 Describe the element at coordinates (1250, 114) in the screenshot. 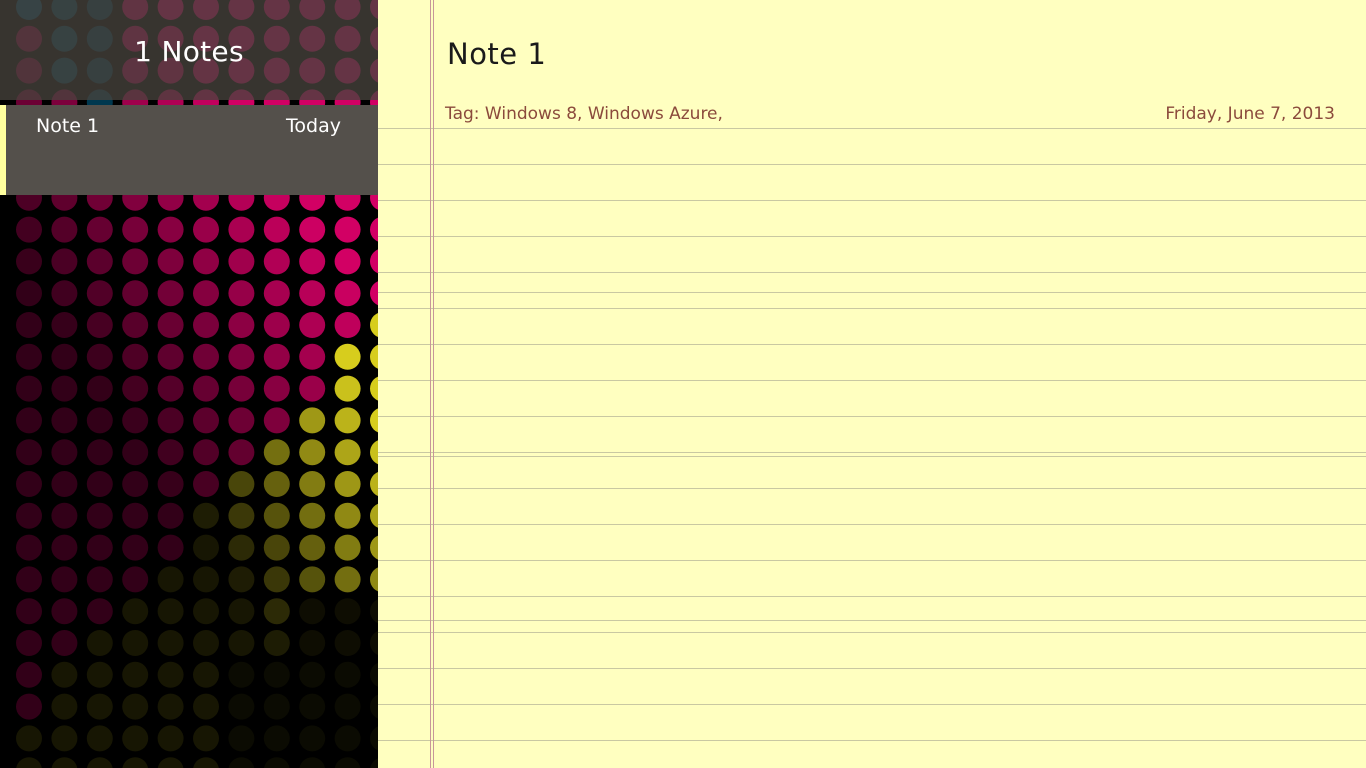

I see `note-date: Friday, June 7, 2013` at that location.